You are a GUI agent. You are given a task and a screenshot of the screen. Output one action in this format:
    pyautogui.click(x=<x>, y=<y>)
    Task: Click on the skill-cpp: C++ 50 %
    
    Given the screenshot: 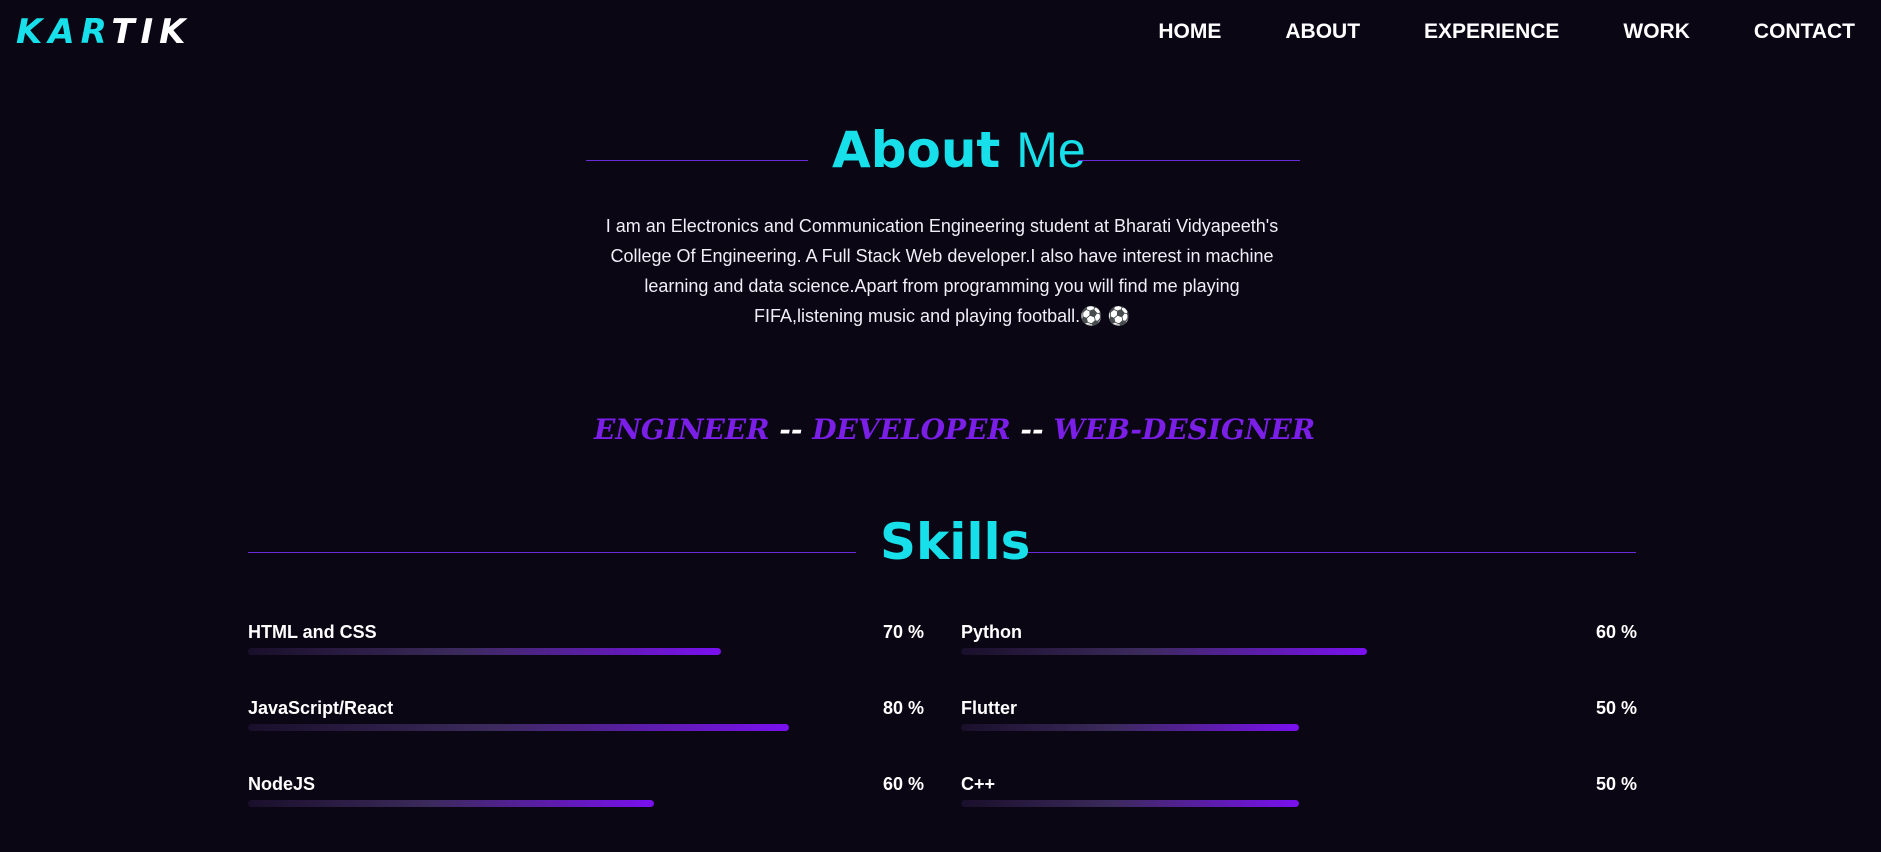 What is the action you would take?
    pyautogui.click(x=1299, y=792)
    